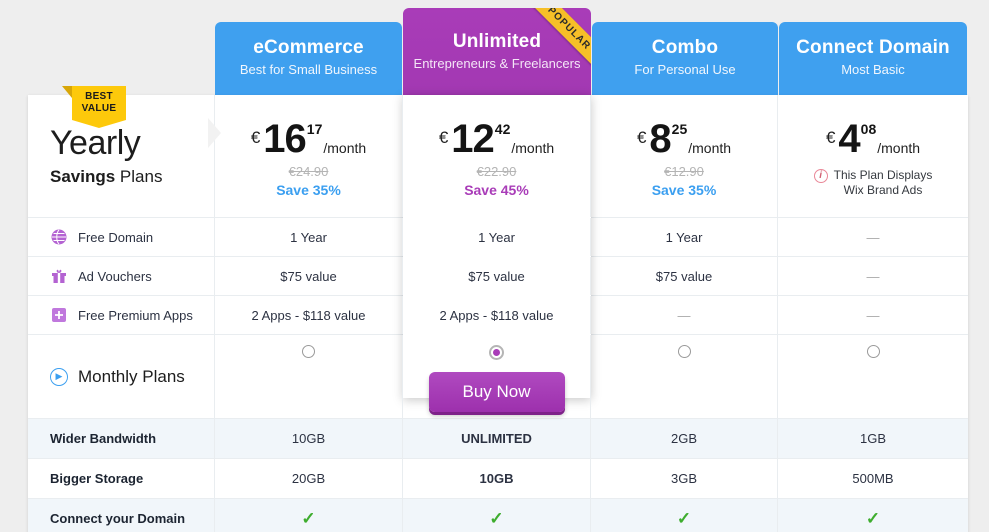 Image resolution: width=989 pixels, height=532 pixels. I want to click on price-cell-combo: € 8 25 /month €12.90 Save 35%, so click(684, 156).